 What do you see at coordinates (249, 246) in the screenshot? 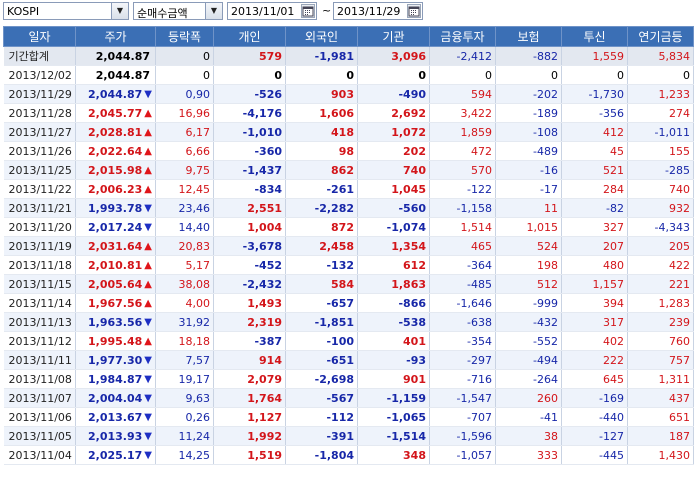
I see `cell-individual: -3,678` at bounding box center [249, 246].